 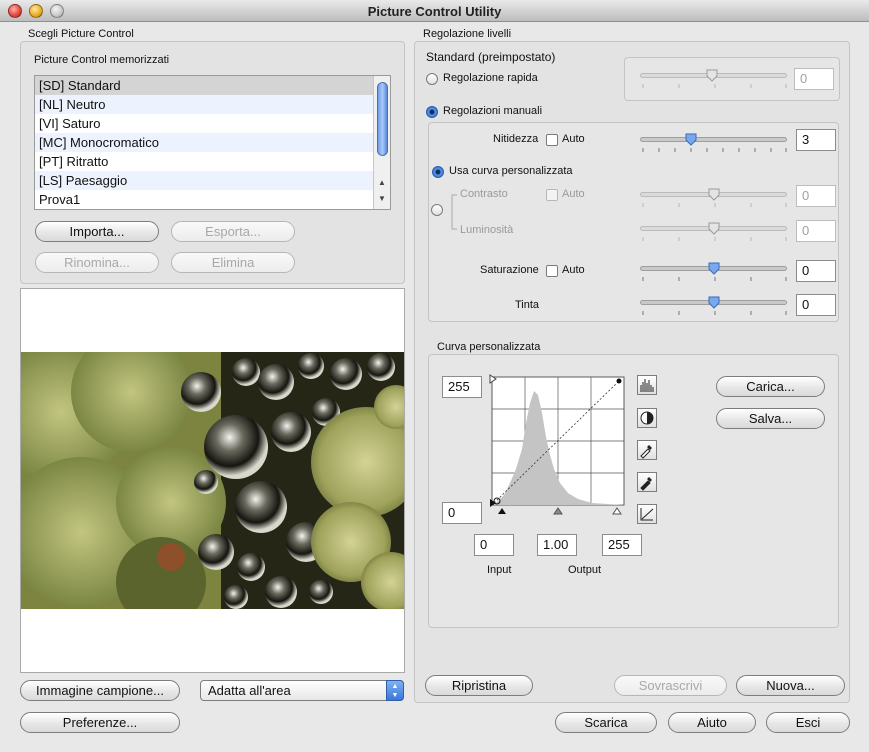 What do you see at coordinates (647, 418) in the screenshot?
I see `auto-contrast-icon` at bounding box center [647, 418].